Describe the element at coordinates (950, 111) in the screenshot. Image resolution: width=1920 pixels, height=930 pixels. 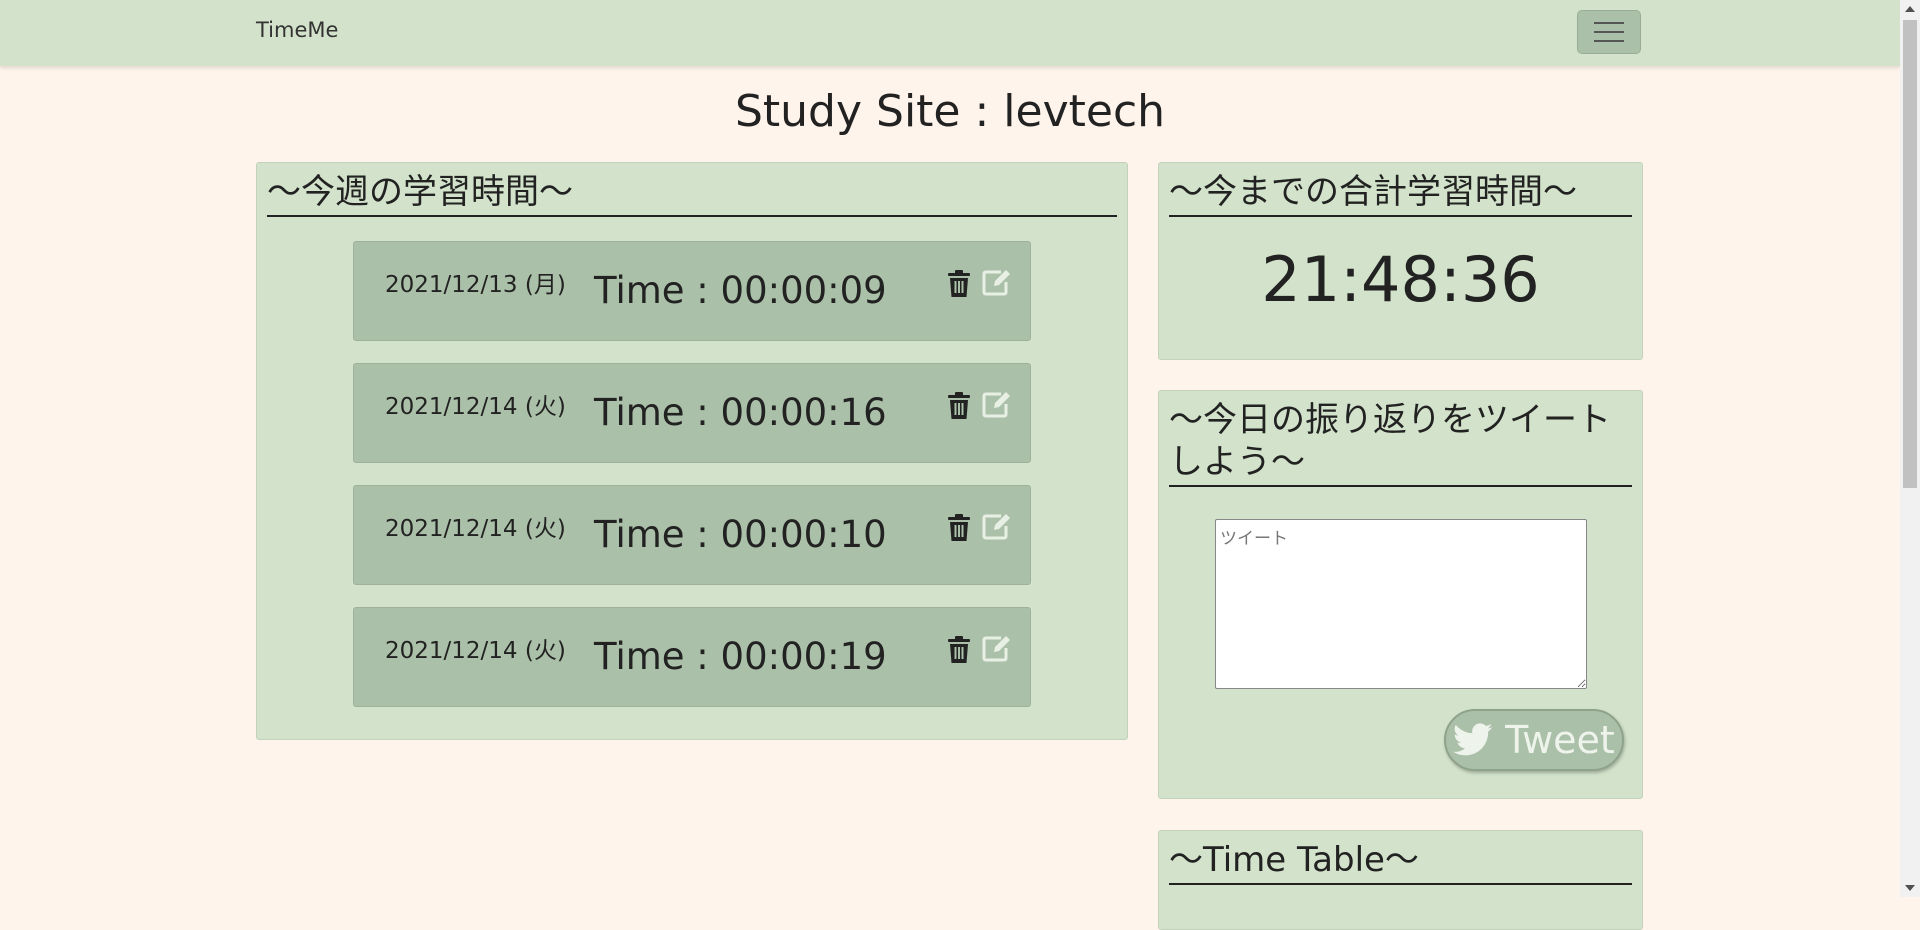
I see `page-title: Study Site : levtech` at that location.